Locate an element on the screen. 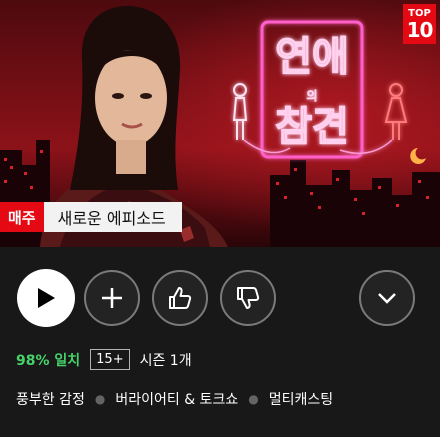  maturity-rating-badge: 15+ is located at coordinates (110, 359).